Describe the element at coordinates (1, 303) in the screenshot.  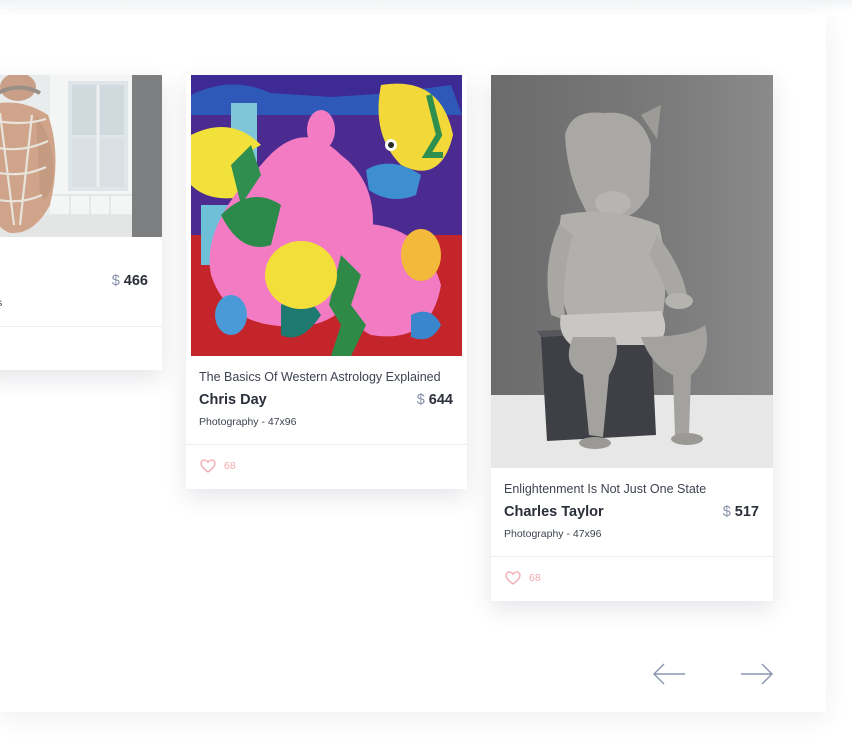
I see `artwork-meta: s` at that location.